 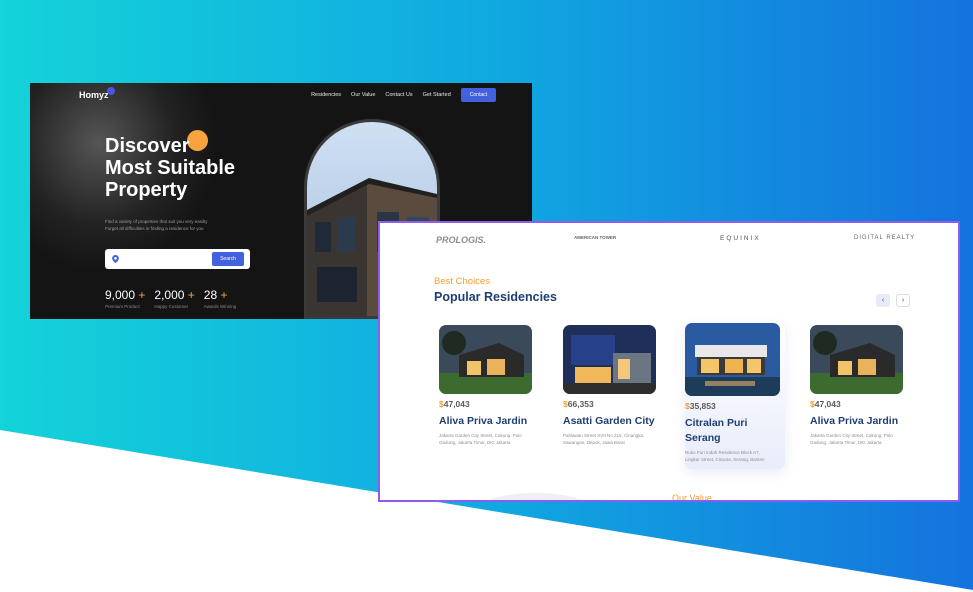 I want to click on search-button: Search, so click(x=228, y=259).